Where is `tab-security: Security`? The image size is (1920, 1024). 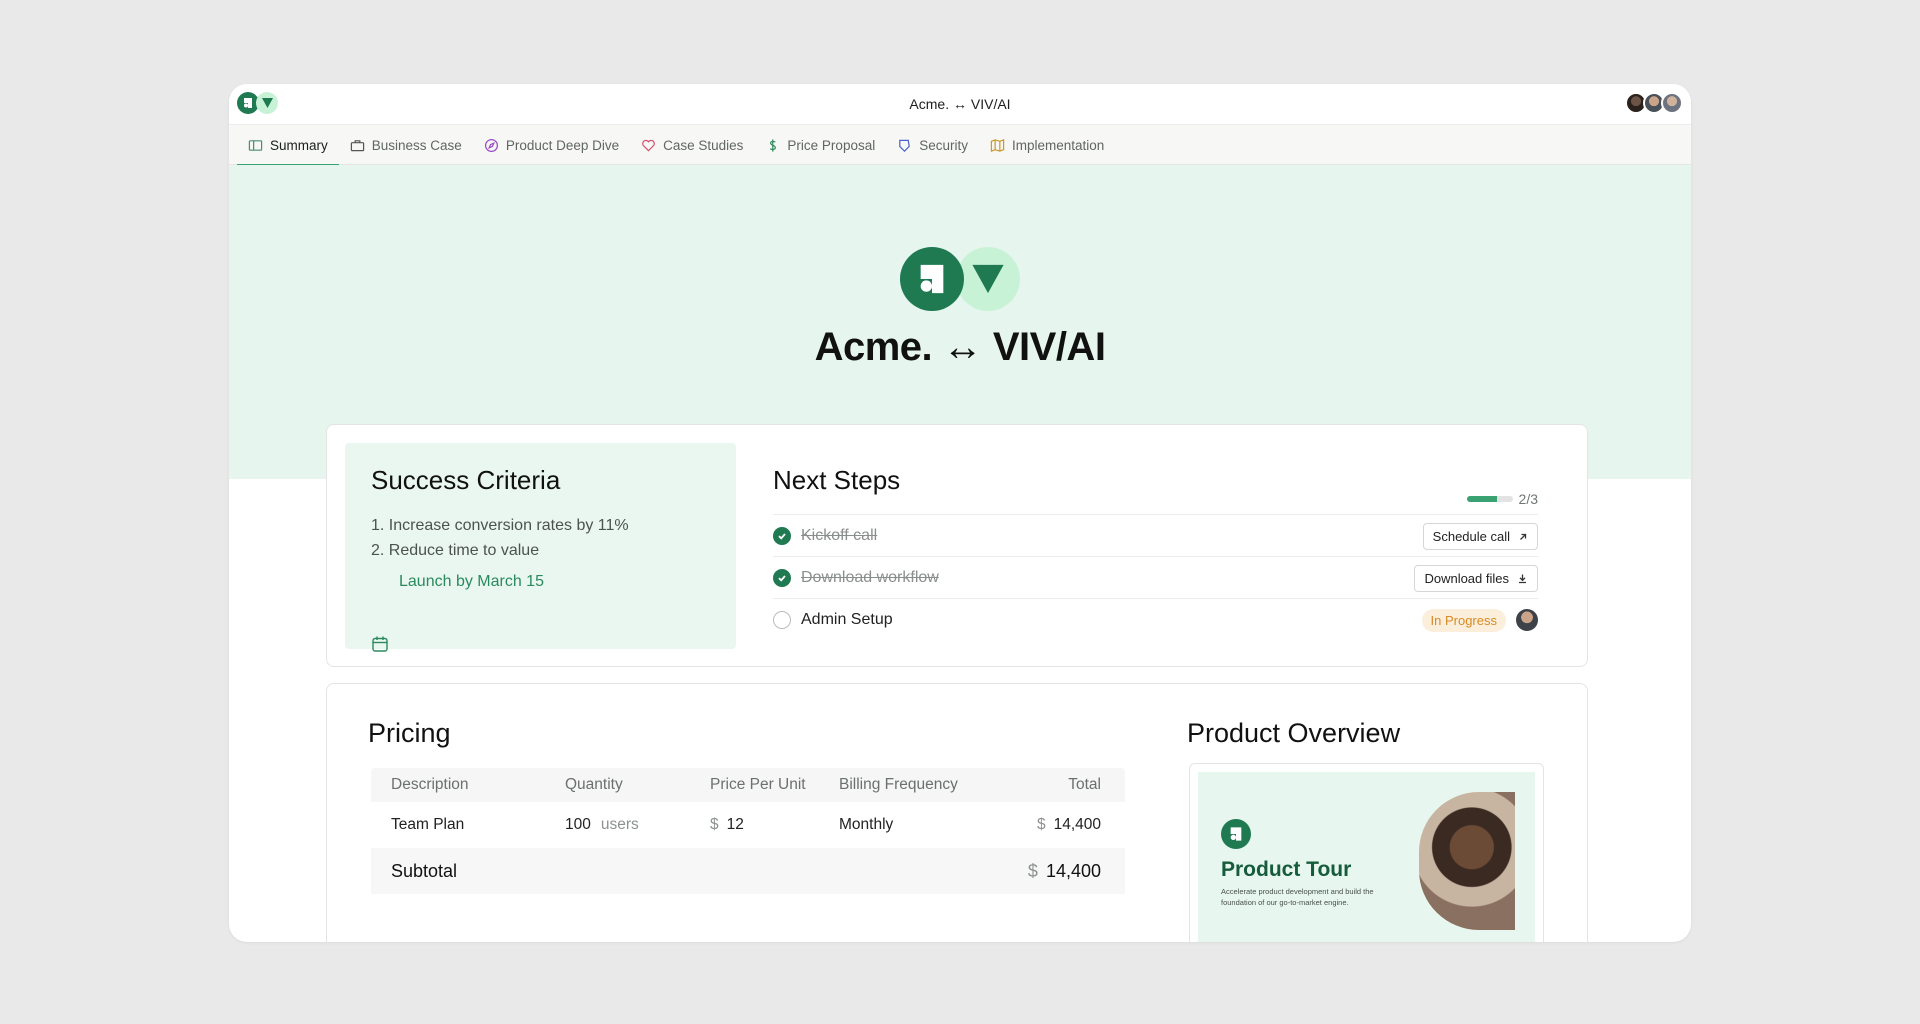
tab-security: Security is located at coordinates (932, 145).